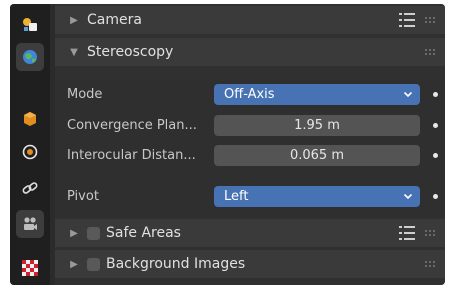 This screenshot has height=285, width=449. I want to click on stereoscopy-panel-header: ▼ Stereoscopy, so click(250, 52).